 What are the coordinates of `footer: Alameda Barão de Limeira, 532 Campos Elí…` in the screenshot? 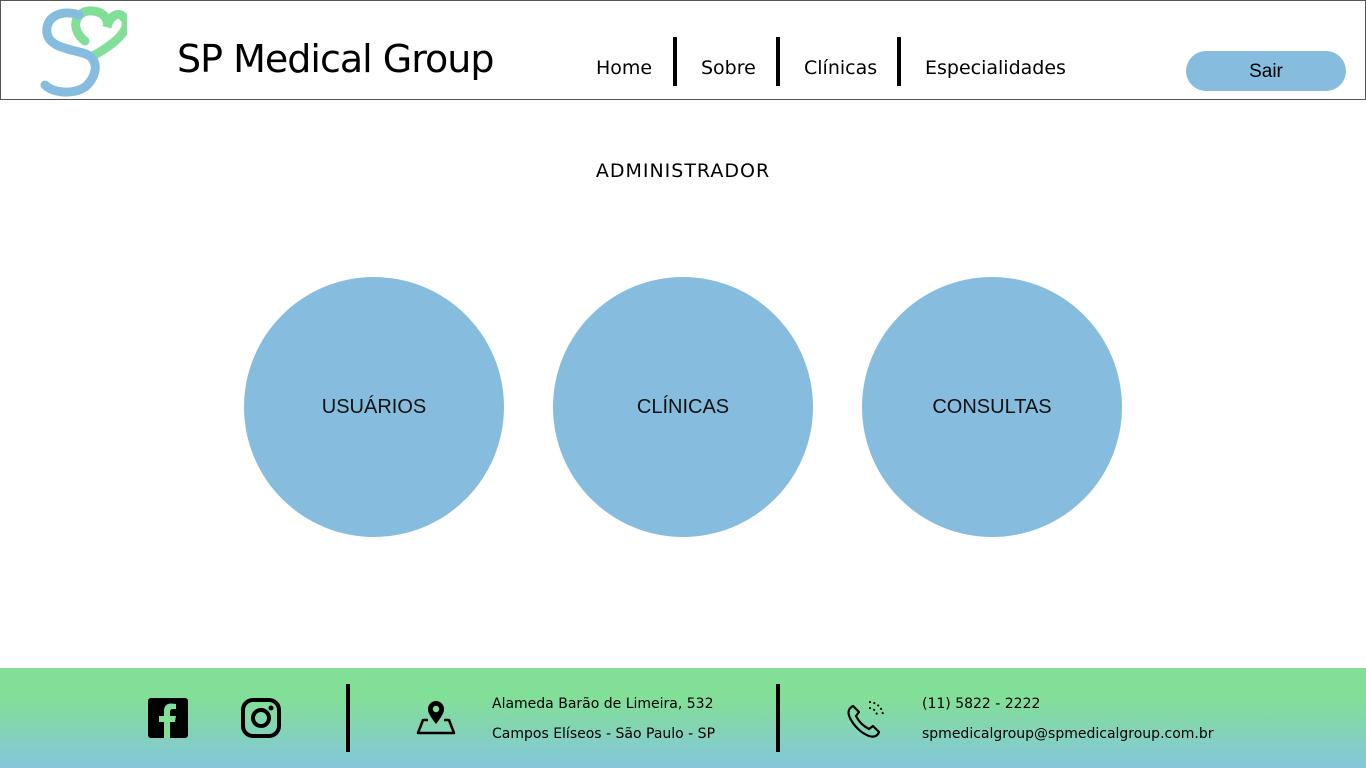 It's located at (683, 718).